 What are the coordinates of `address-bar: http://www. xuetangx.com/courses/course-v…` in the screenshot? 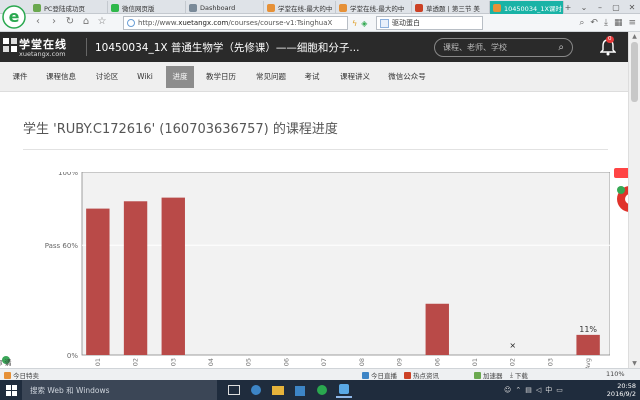 It's located at (235, 23).